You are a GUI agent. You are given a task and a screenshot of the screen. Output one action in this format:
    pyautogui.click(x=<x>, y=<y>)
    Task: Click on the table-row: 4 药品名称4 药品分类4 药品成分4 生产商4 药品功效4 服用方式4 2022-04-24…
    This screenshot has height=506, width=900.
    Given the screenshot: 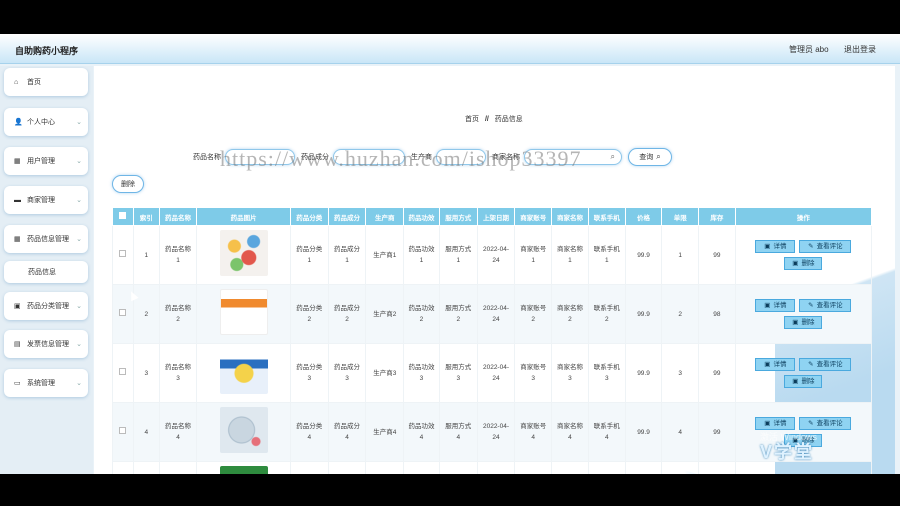 What is the action you would take?
    pyautogui.click(x=492, y=432)
    